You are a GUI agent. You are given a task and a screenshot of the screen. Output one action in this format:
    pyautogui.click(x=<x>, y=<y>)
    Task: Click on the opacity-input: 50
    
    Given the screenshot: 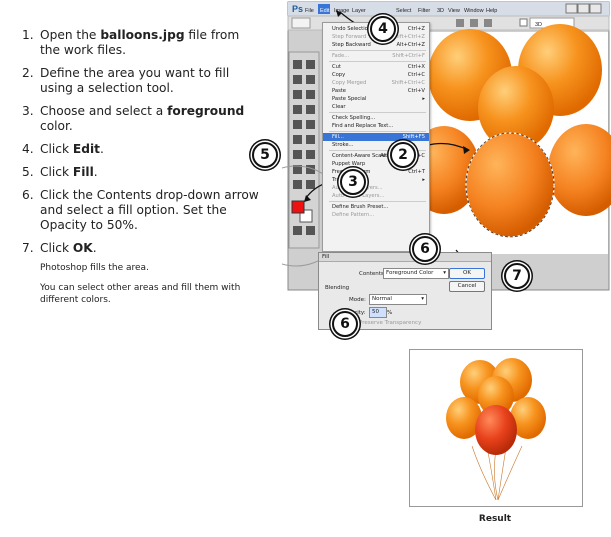 What is the action you would take?
    pyautogui.click(x=378, y=312)
    